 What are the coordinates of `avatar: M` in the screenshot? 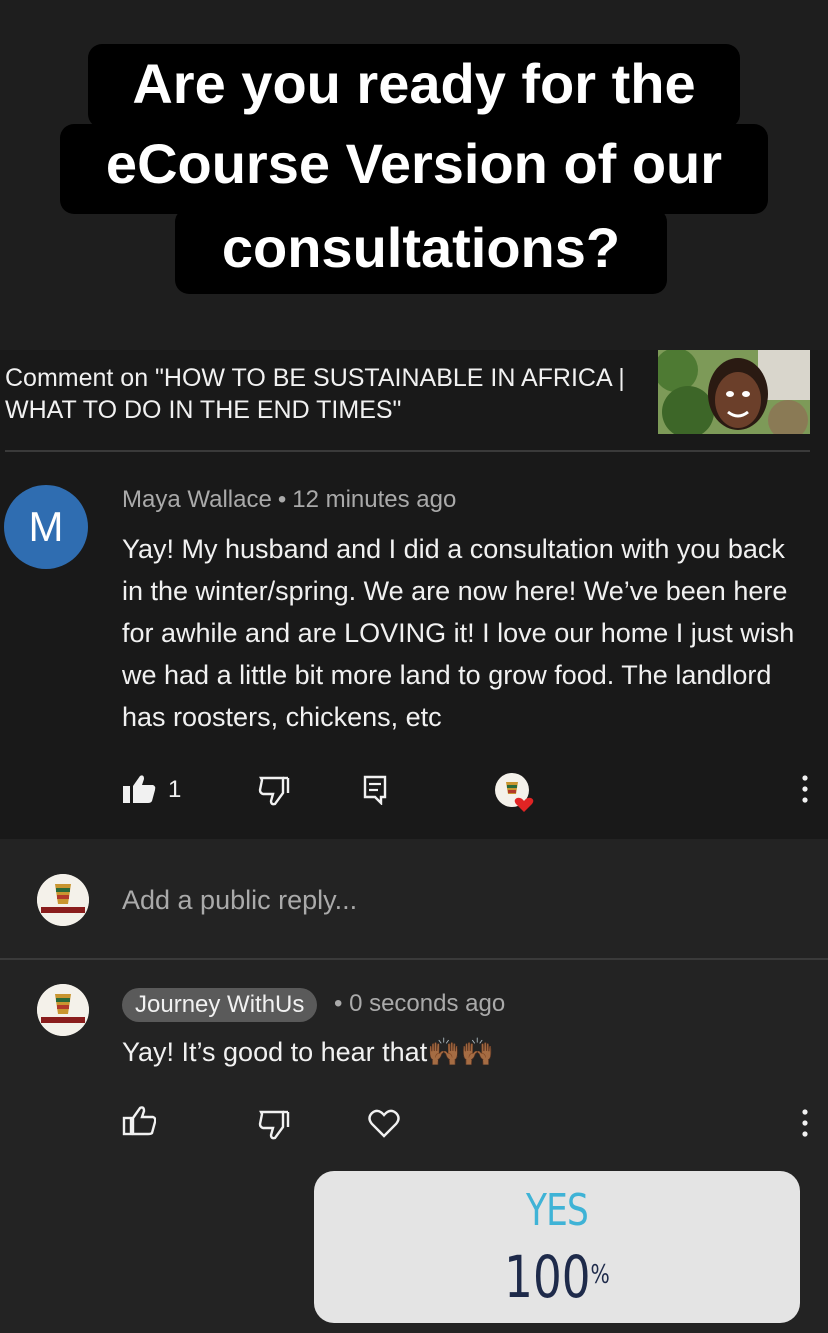 It's located at (46, 527).